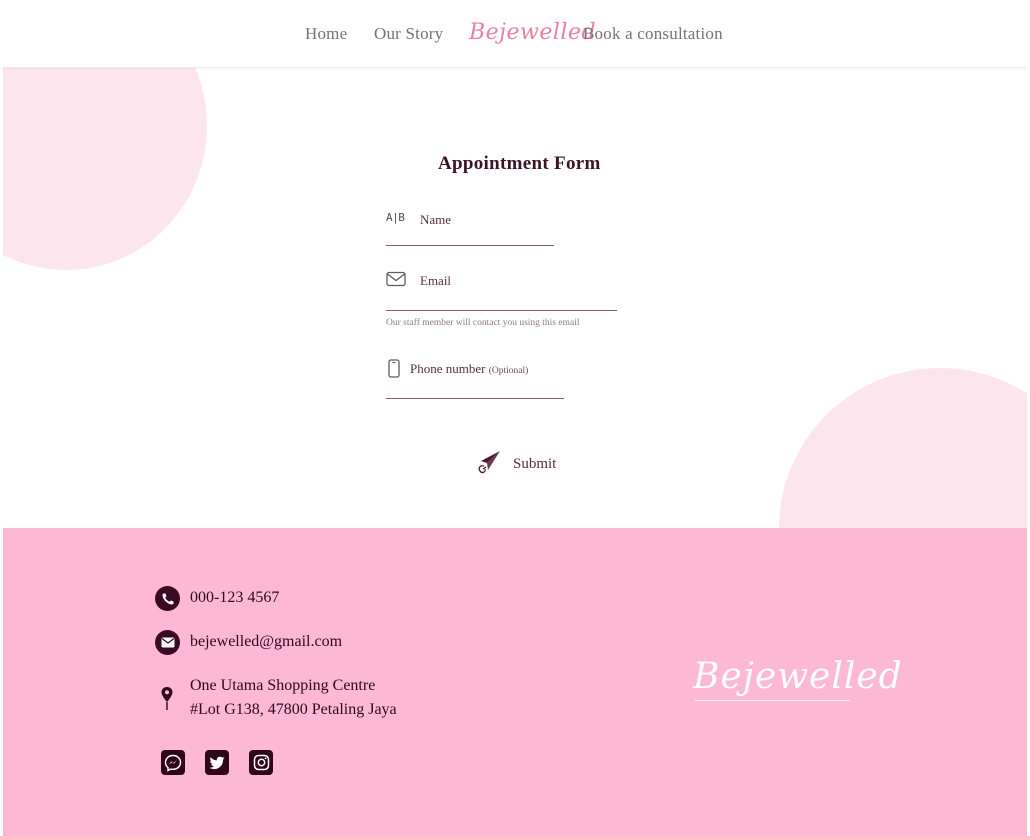  What do you see at coordinates (436, 219) in the screenshot?
I see `name-label: Name` at bounding box center [436, 219].